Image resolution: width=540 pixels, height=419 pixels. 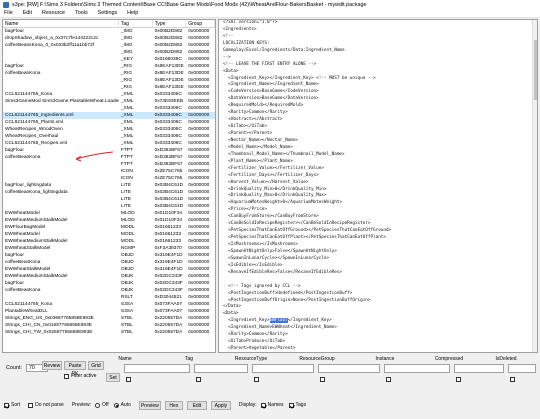 I want to click on filter-compressed-field, so click(x=479, y=368).